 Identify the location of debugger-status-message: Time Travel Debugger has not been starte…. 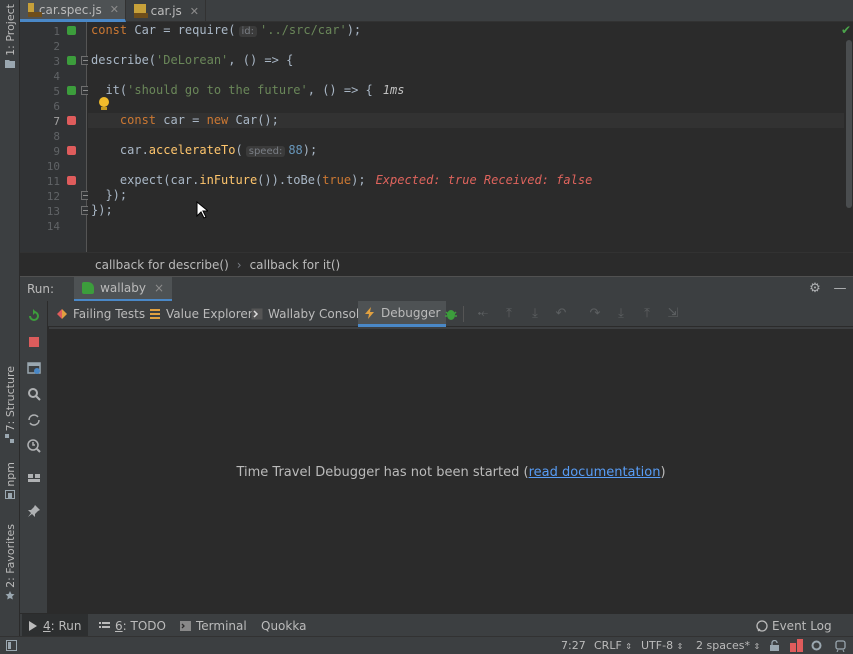
(451, 472).